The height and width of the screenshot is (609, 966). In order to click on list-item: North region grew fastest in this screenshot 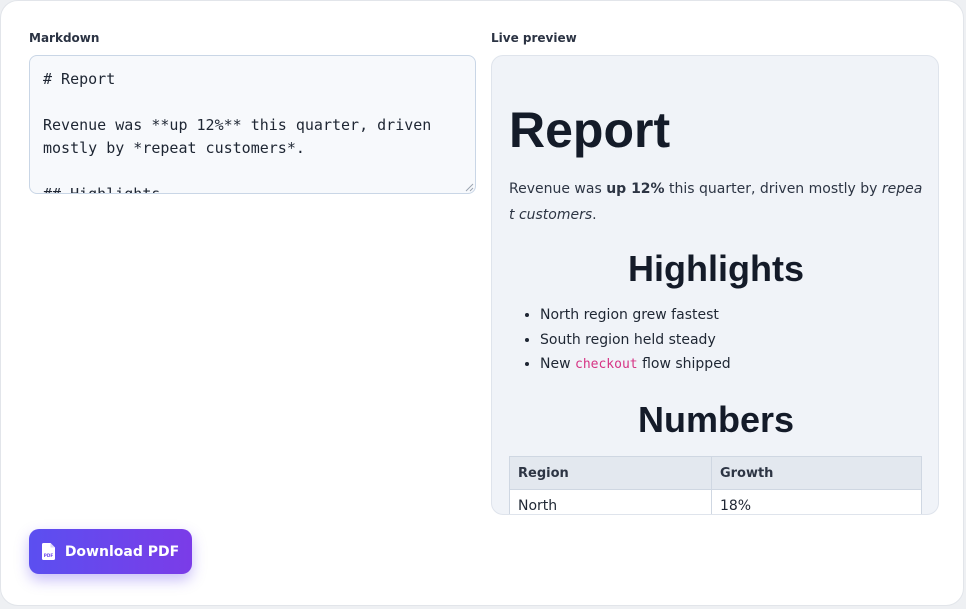, I will do `click(635, 315)`.